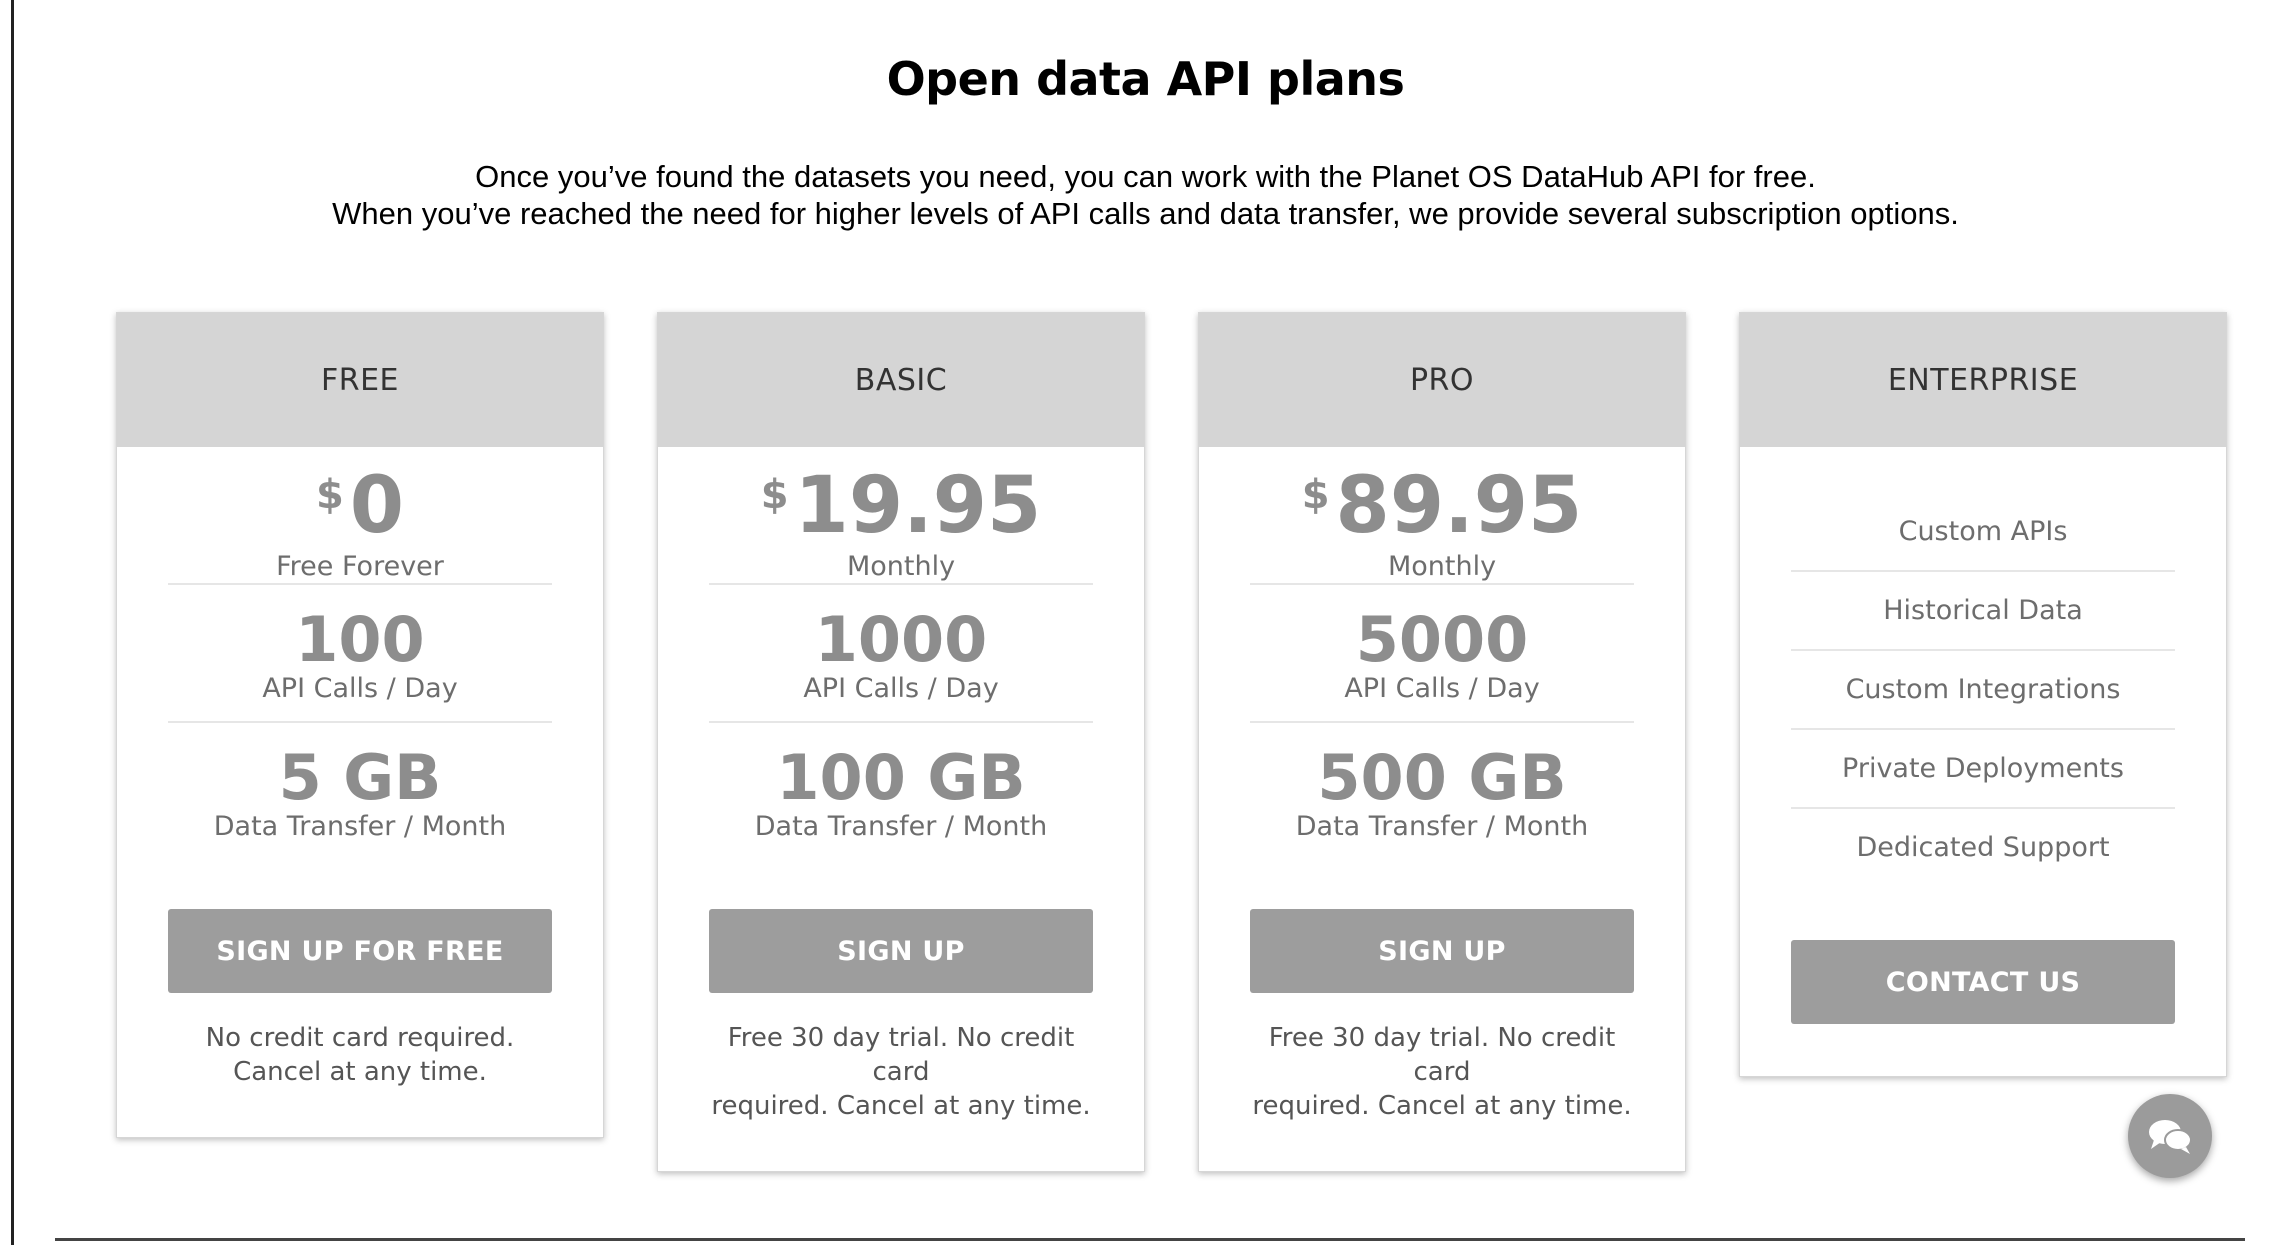  What do you see at coordinates (1442, 951) in the screenshot?
I see `sign-up-pro-button: SIGN UP` at bounding box center [1442, 951].